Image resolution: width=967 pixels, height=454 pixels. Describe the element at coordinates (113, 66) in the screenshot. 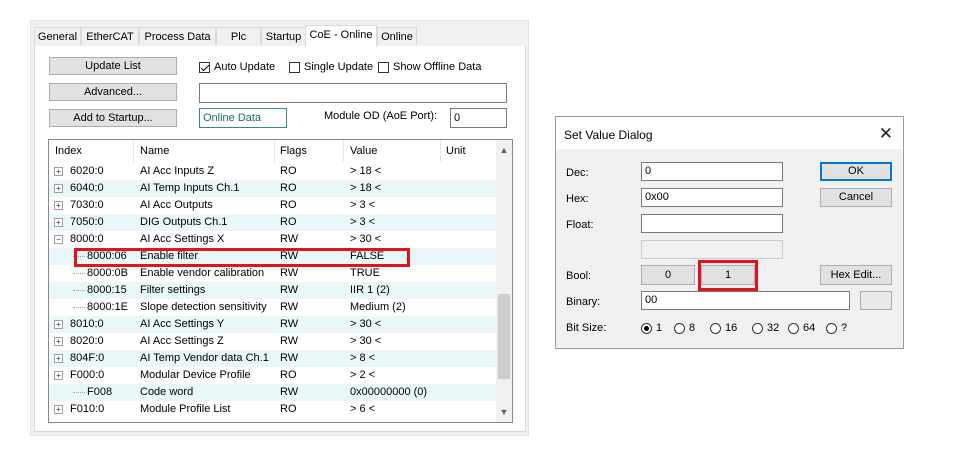

I see `update-list-button: Update List` at that location.